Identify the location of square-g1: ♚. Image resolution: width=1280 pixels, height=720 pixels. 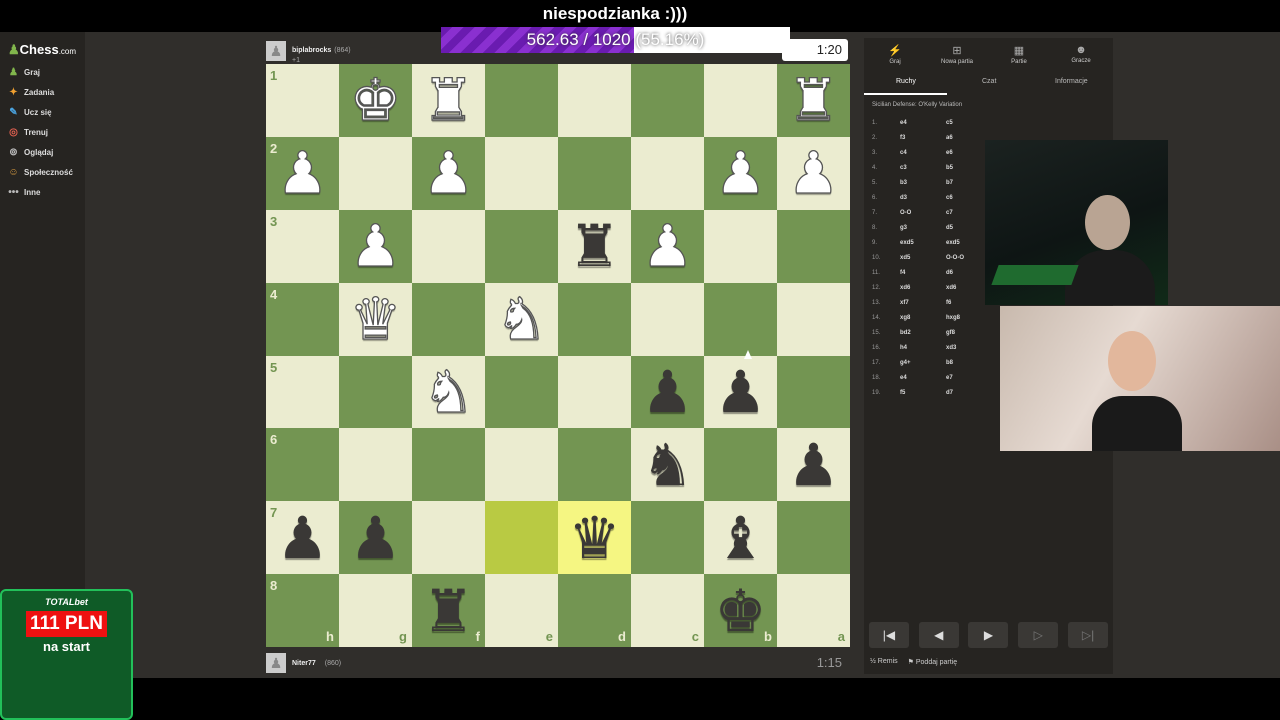
(375, 100).